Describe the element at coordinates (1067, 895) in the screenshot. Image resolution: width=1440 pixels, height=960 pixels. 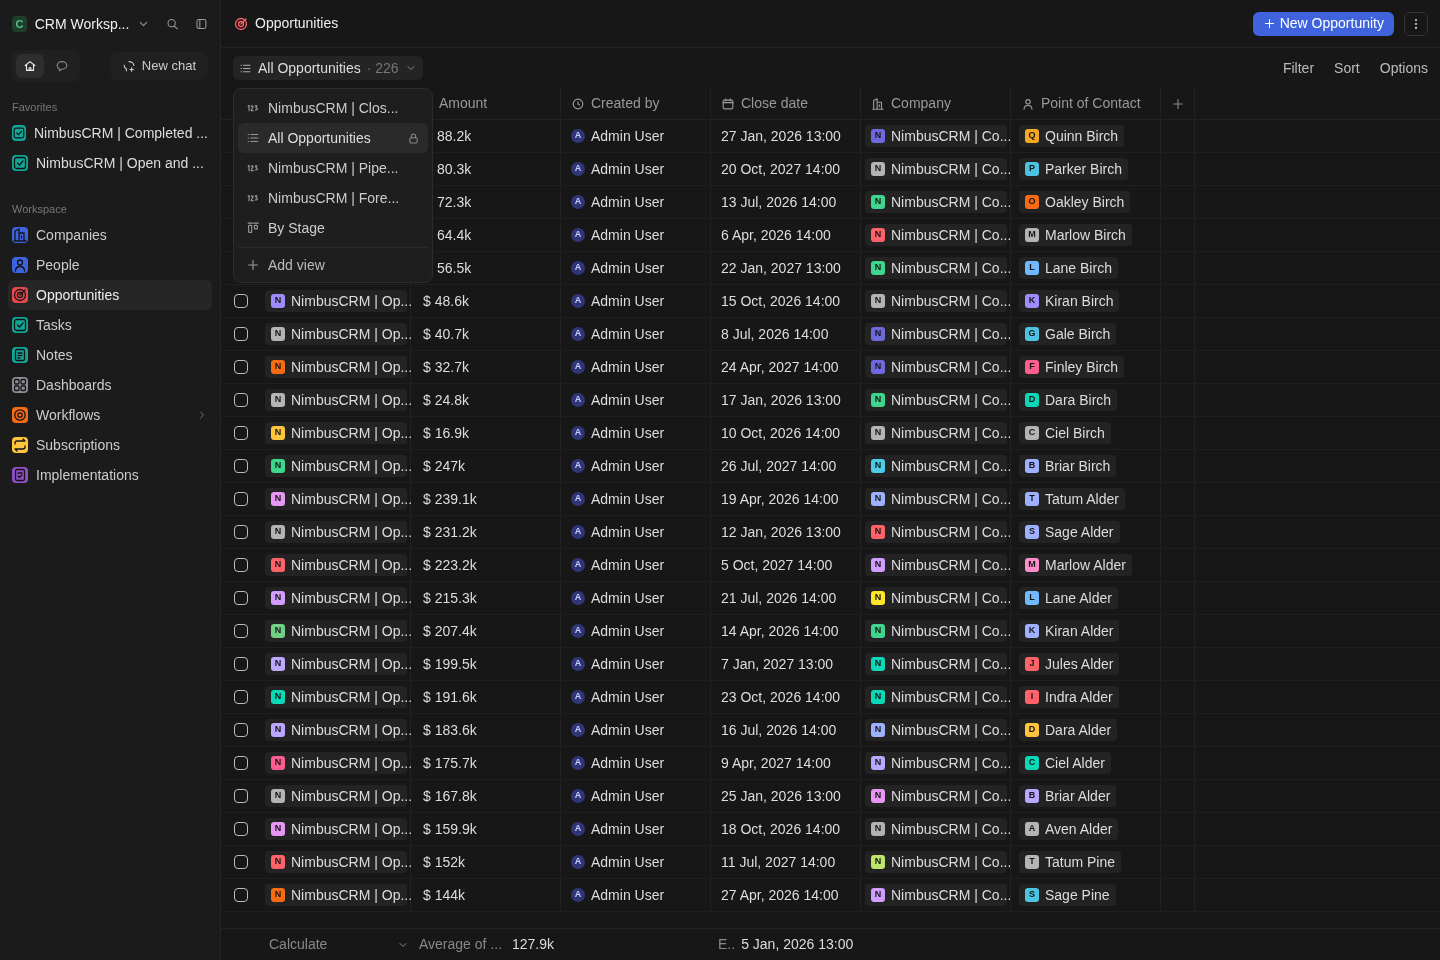
I see `person-chip: S Sage Pine` at that location.